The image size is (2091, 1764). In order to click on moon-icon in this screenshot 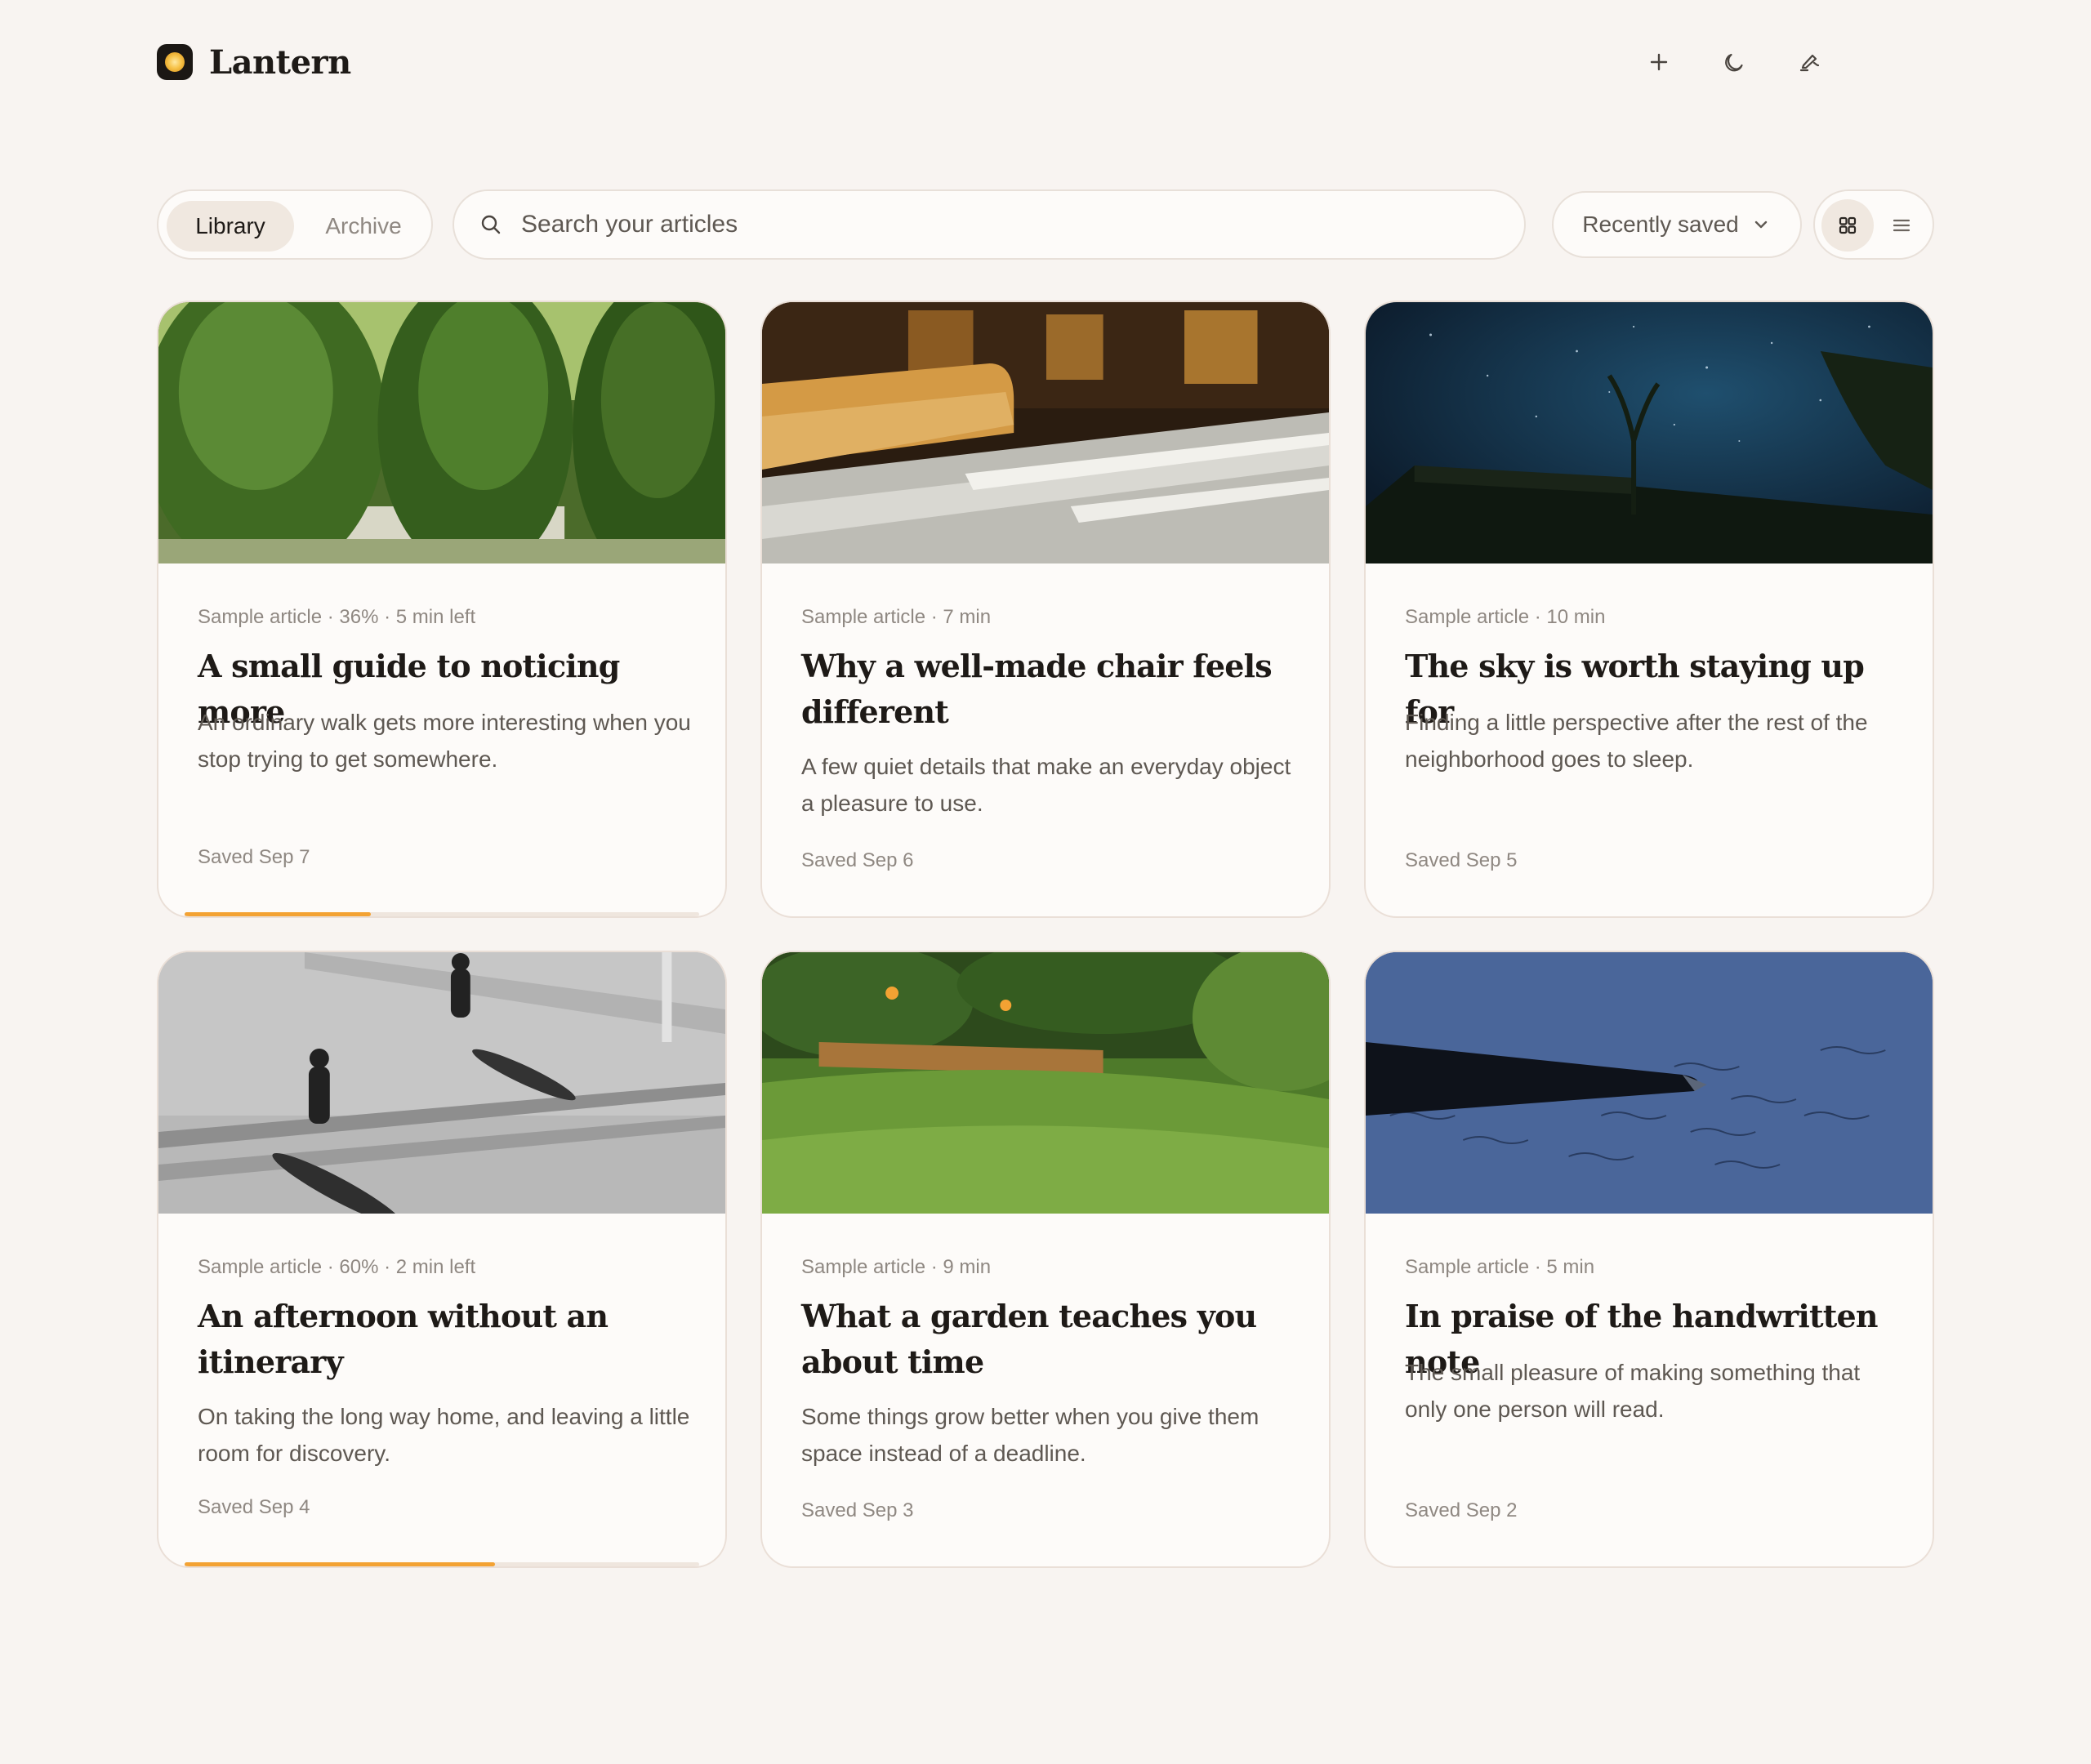, I will do `click(1734, 63)`.